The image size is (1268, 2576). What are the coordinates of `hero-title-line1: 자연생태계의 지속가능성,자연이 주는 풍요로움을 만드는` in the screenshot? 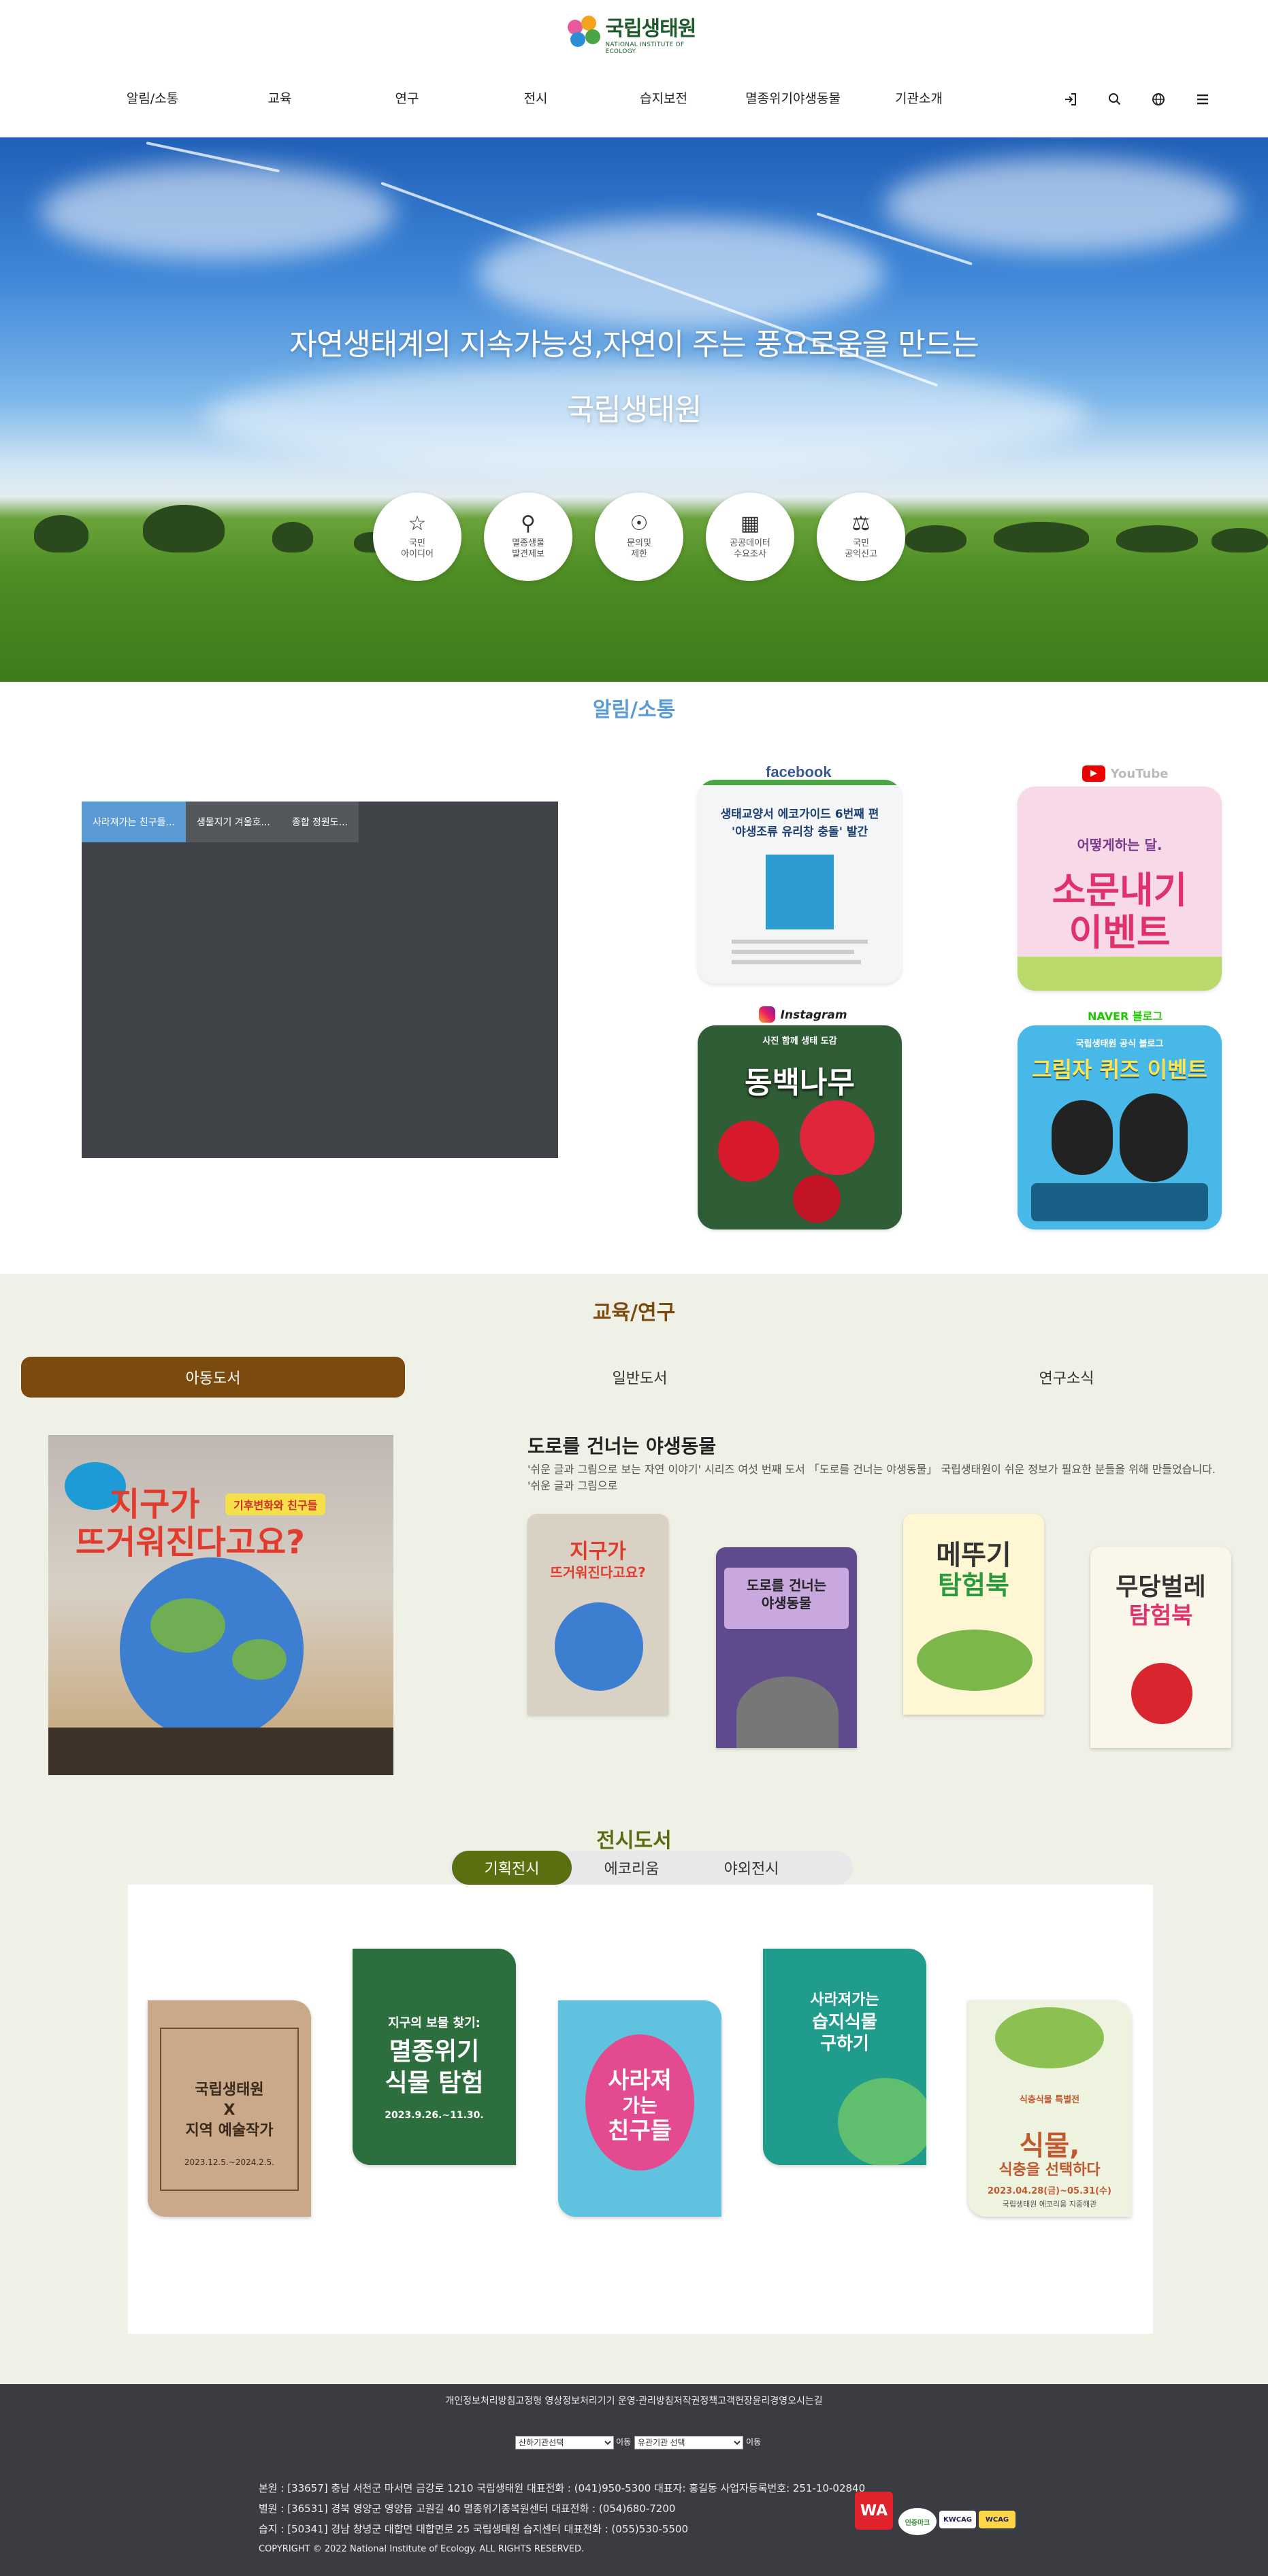 It's located at (634, 345).